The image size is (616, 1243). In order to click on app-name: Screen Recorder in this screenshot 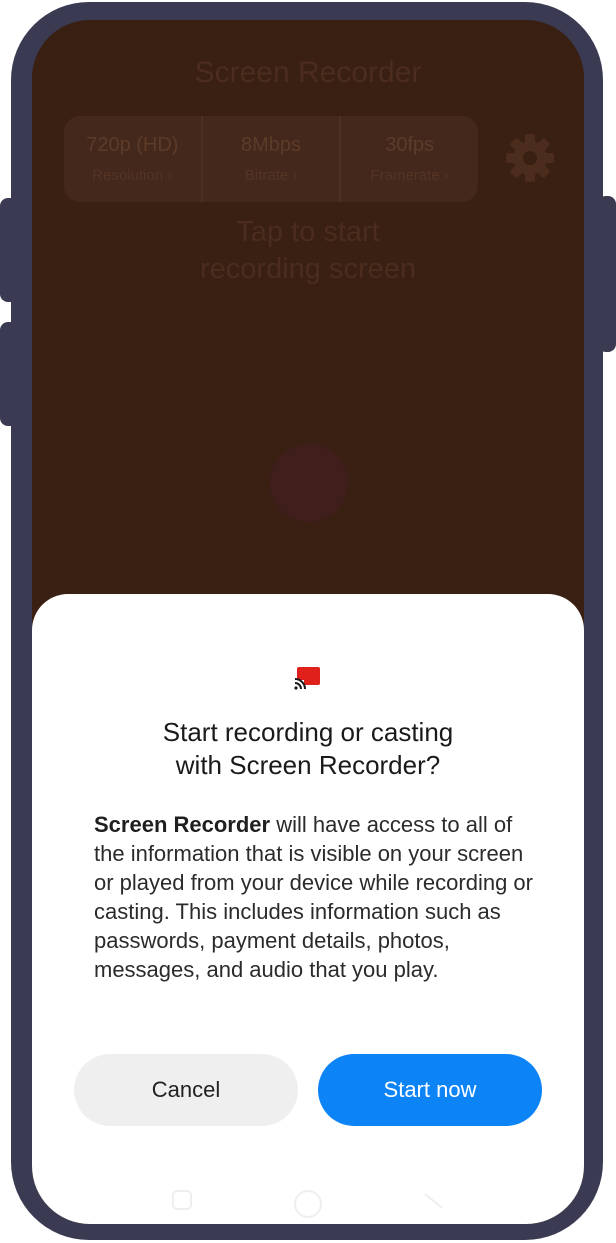, I will do `click(182, 824)`.